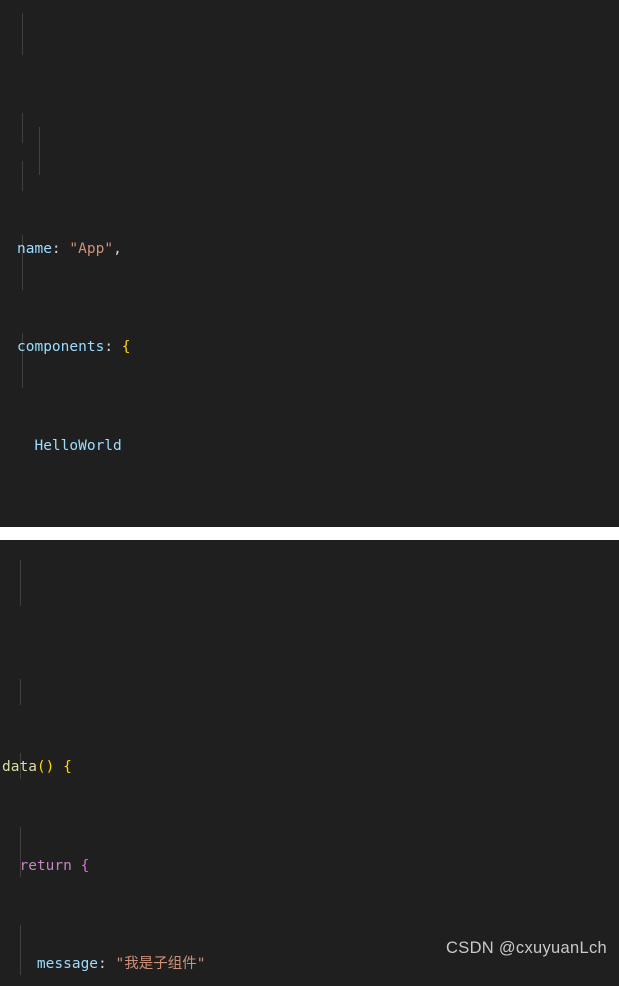  Describe the element at coordinates (54, 865) in the screenshot. I see `code-line: return {` at that location.